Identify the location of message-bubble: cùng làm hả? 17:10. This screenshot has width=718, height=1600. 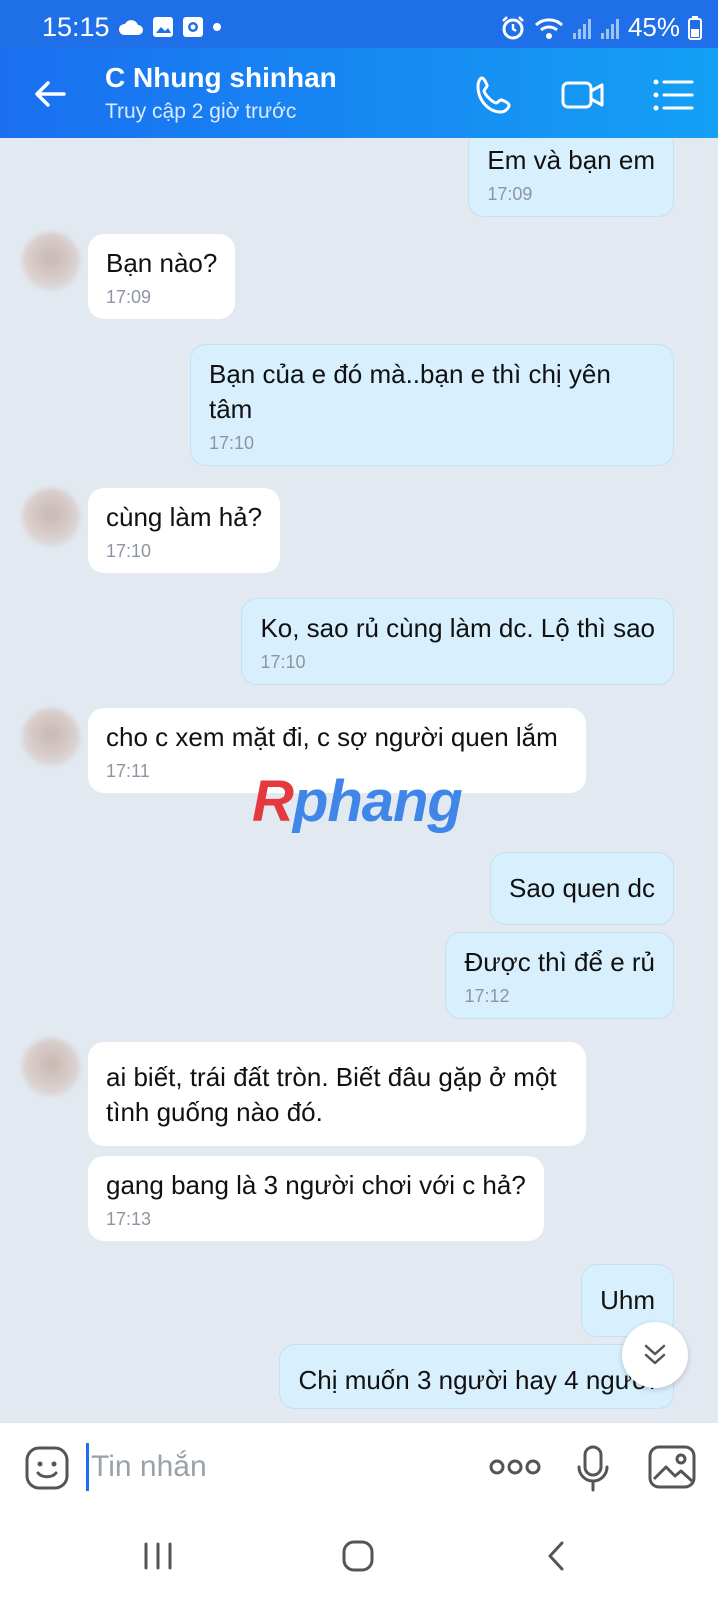
(184, 530).